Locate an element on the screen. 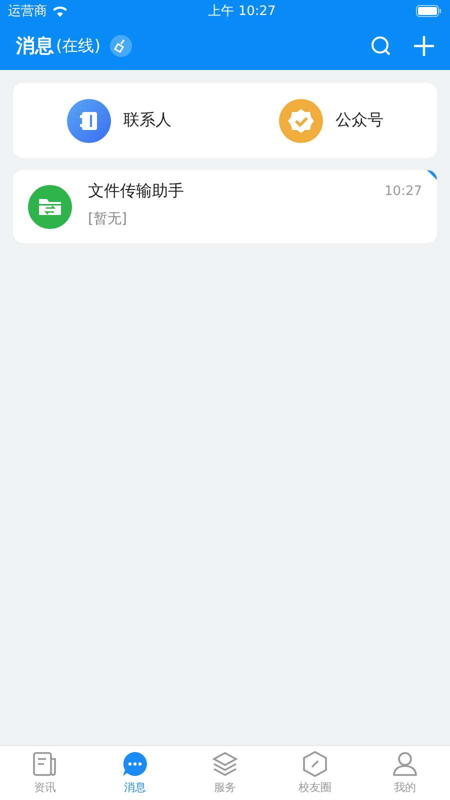  tab-bar-item: 服务 is located at coordinates (225, 773).